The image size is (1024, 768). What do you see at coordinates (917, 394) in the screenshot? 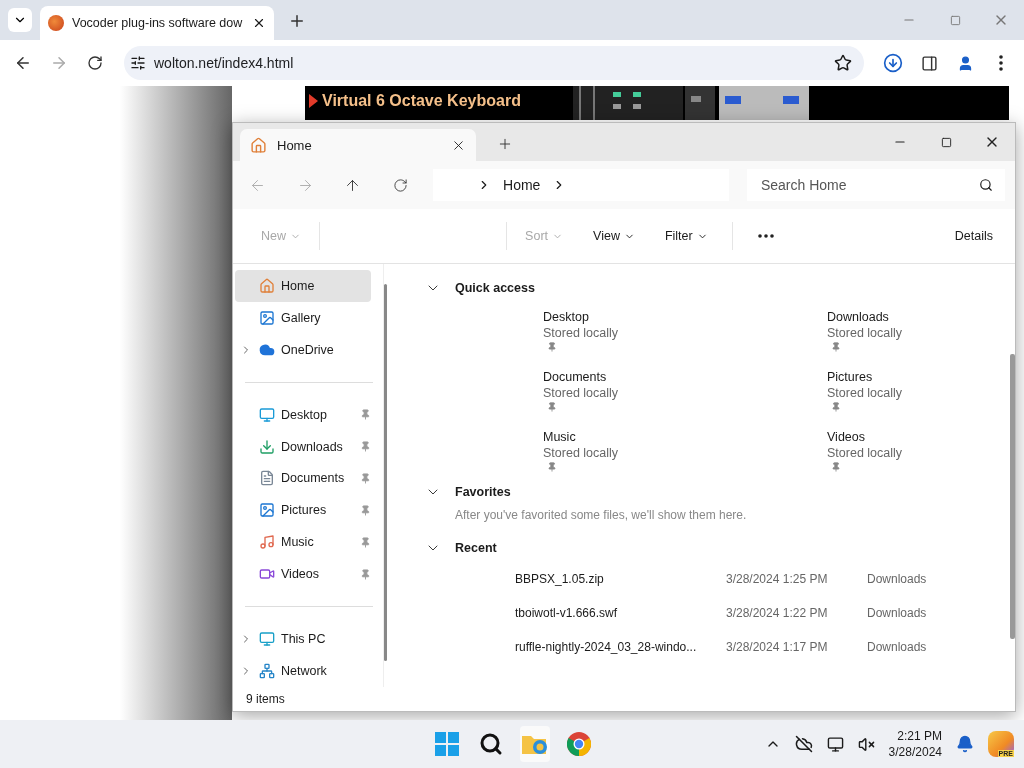
I see `folder-tile: Pictures Stored locally` at bounding box center [917, 394].